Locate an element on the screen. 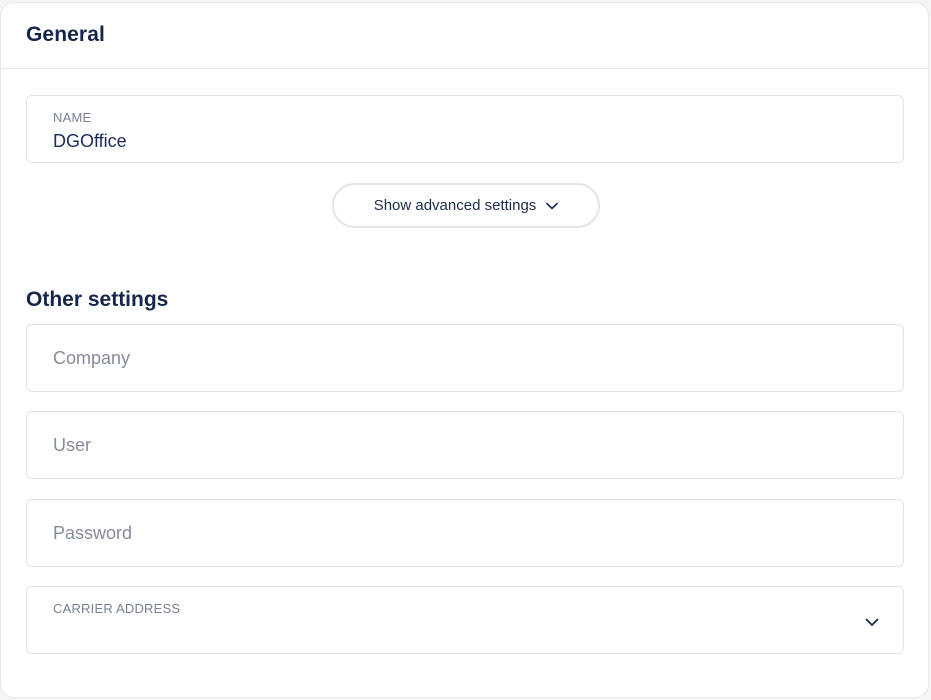 Image resolution: width=931 pixels, height=700 pixels. name-field: NAME DGOffice is located at coordinates (465, 129).